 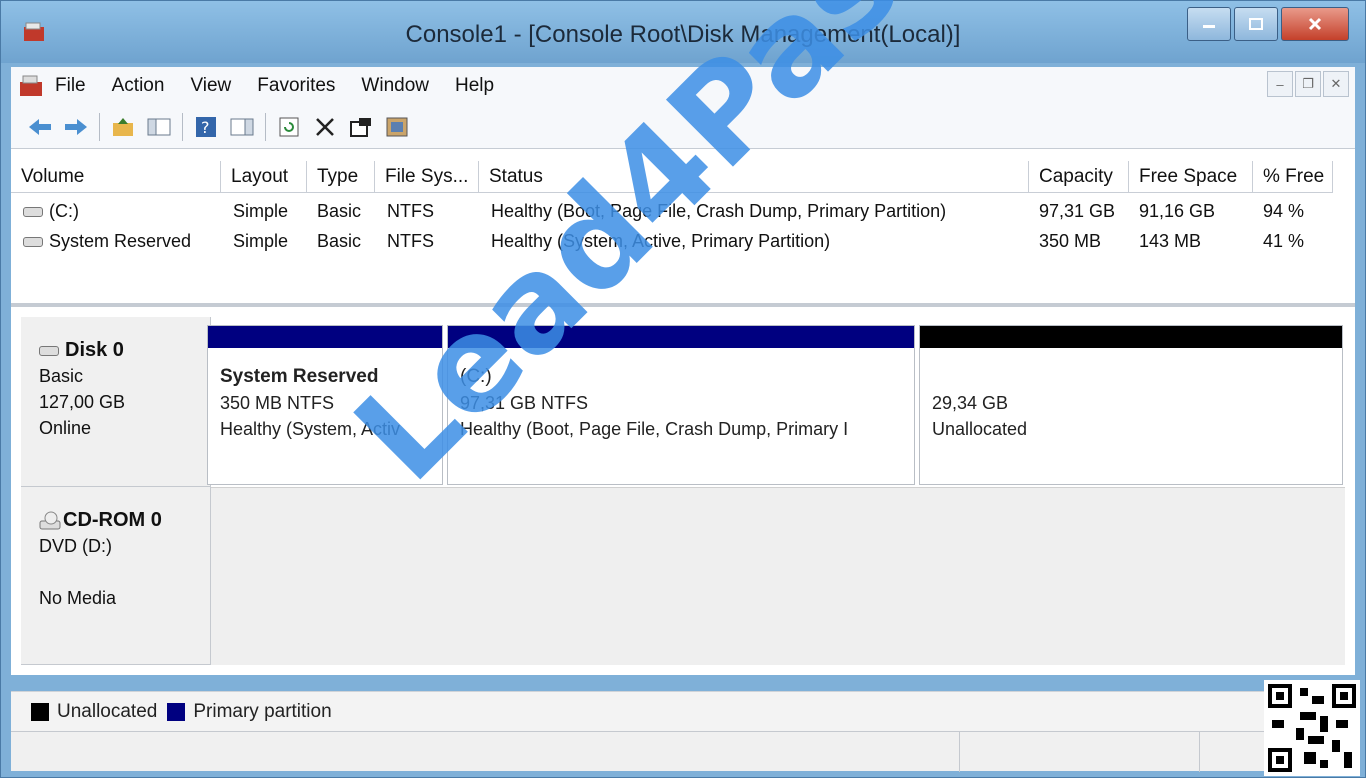 I want to click on properties-button, so click(x=361, y=127).